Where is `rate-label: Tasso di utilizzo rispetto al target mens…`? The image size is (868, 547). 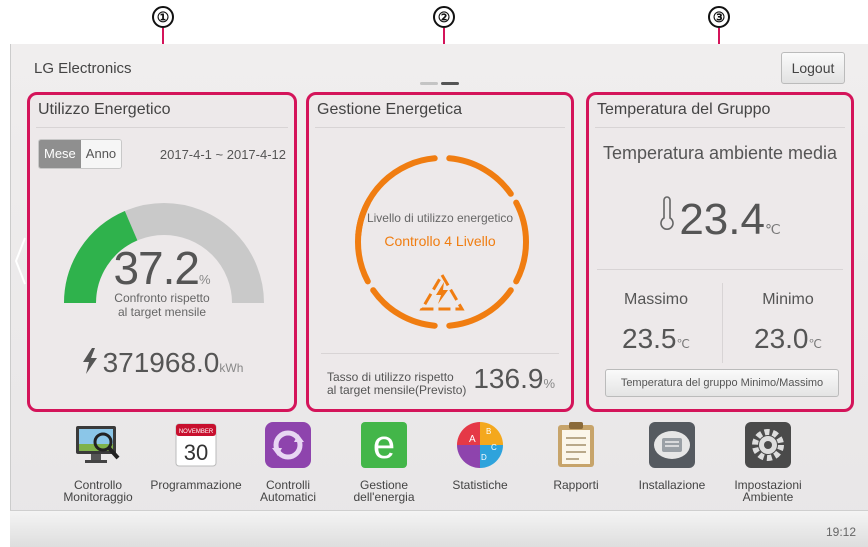 rate-label: Tasso di utilizzo rispetto al target mens… is located at coordinates (396, 384).